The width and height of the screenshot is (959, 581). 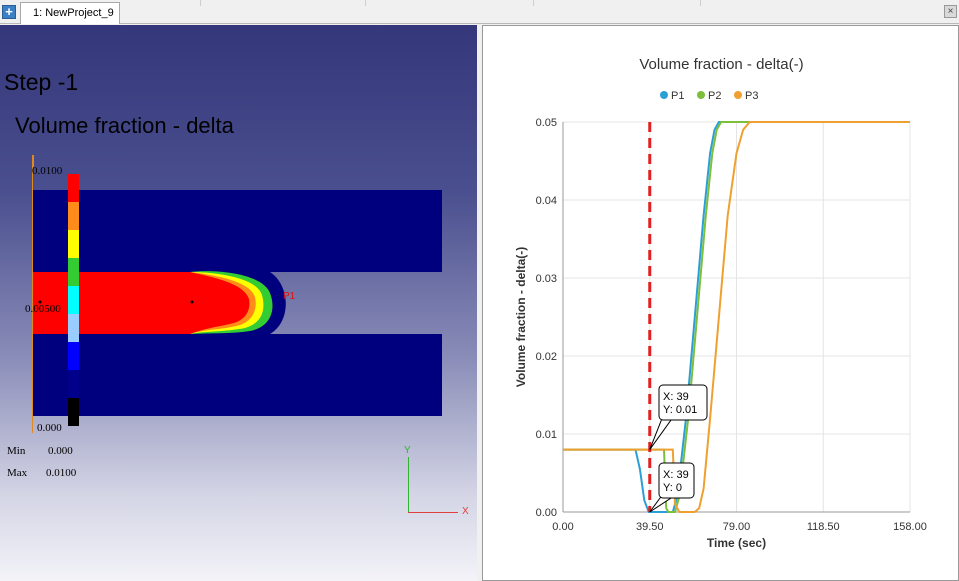 I want to click on cursor-tooltip-2-y: Y: 0, so click(x=672, y=488).